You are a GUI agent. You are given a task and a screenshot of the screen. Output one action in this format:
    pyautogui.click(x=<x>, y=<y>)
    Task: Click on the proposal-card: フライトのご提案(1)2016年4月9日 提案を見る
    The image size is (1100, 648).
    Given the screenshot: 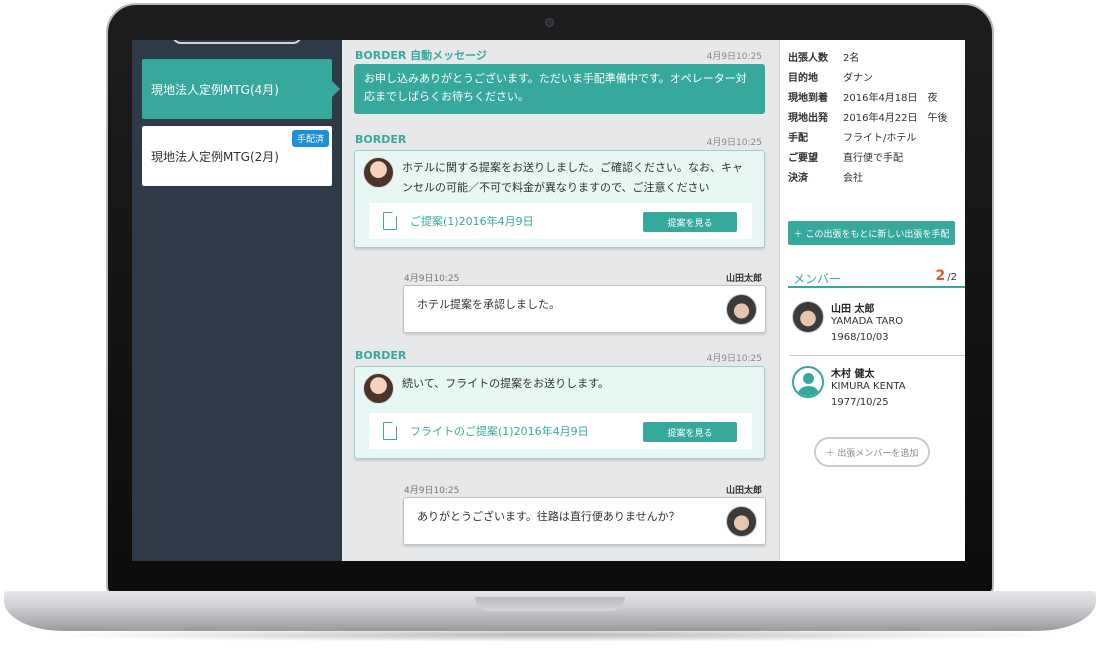 What is the action you would take?
    pyautogui.click(x=560, y=431)
    